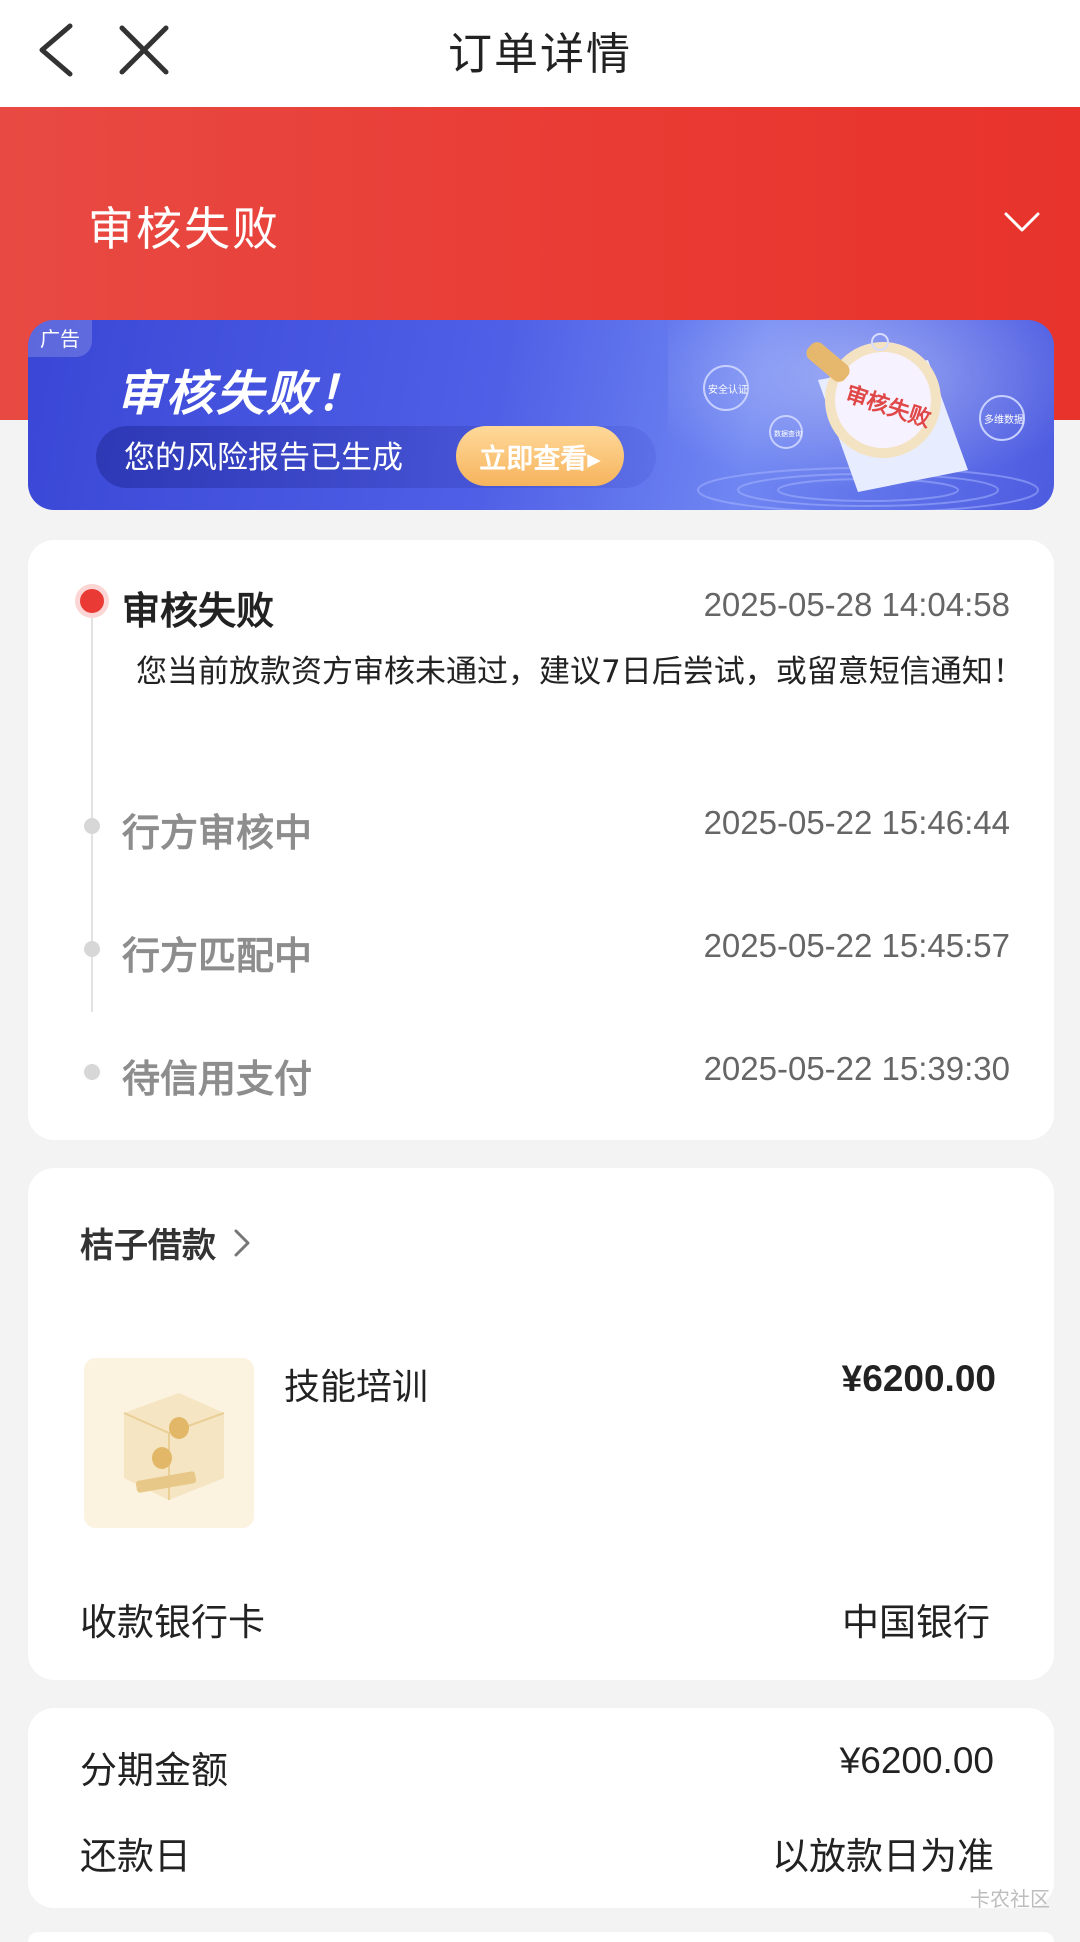  What do you see at coordinates (788, 433) in the screenshot?
I see `ad-art-badge: 数据查询` at bounding box center [788, 433].